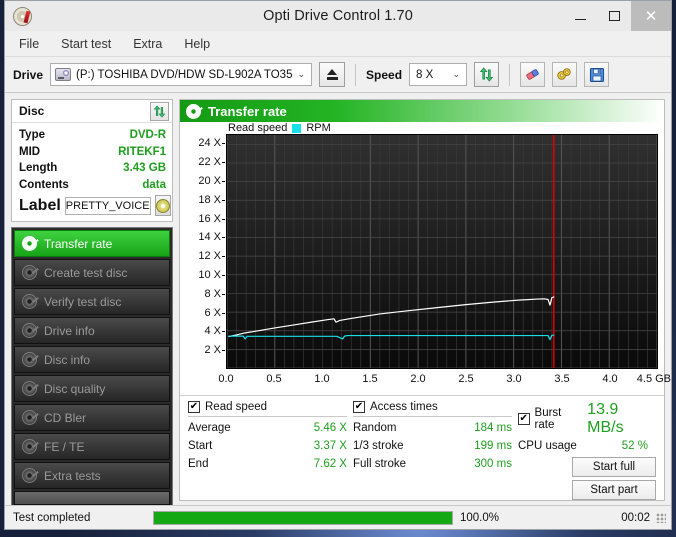 This screenshot has height=537, width=676. Describe the element at coordinates (651, 16) in the screenshot. I see `close-button: ✕` at that location.